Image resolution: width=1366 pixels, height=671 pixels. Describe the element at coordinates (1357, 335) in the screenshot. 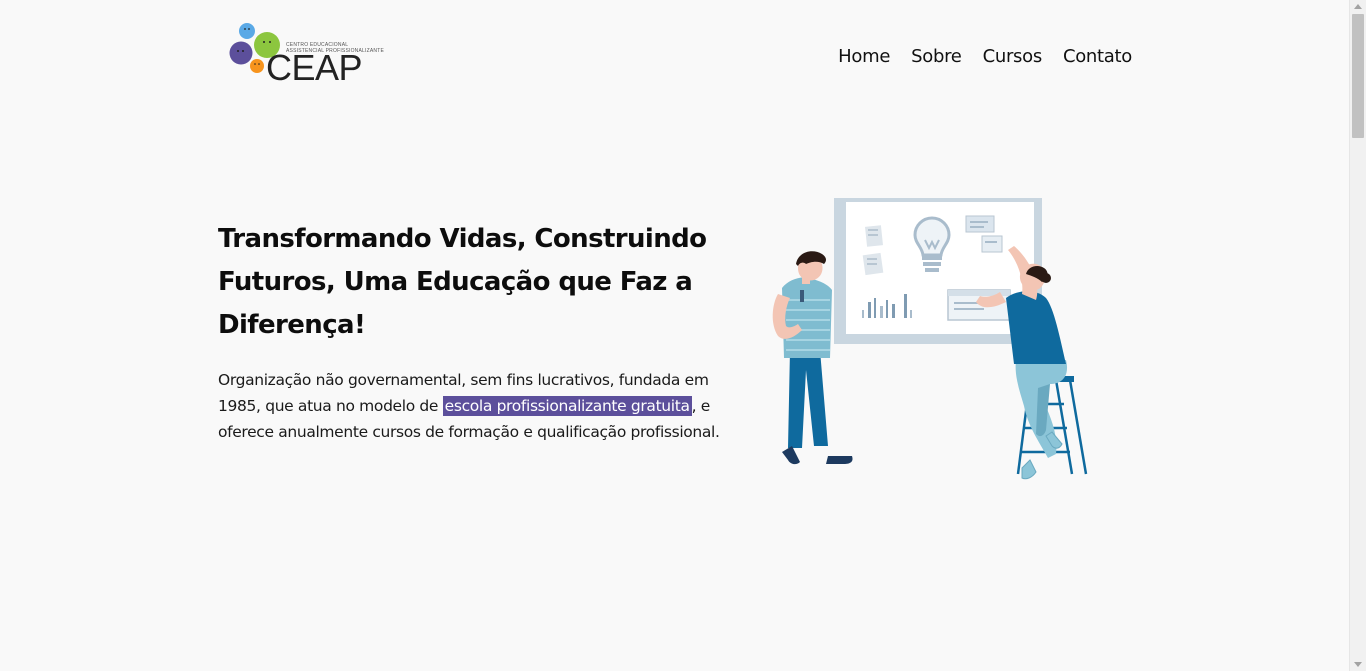

I see `page-scrollbar` at that location.